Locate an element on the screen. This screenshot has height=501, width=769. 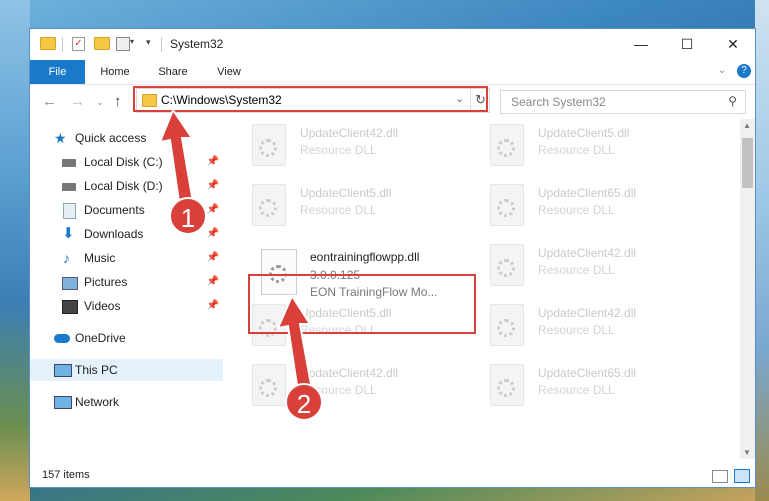
window-title: System32 is located at coordinates (197, 44).